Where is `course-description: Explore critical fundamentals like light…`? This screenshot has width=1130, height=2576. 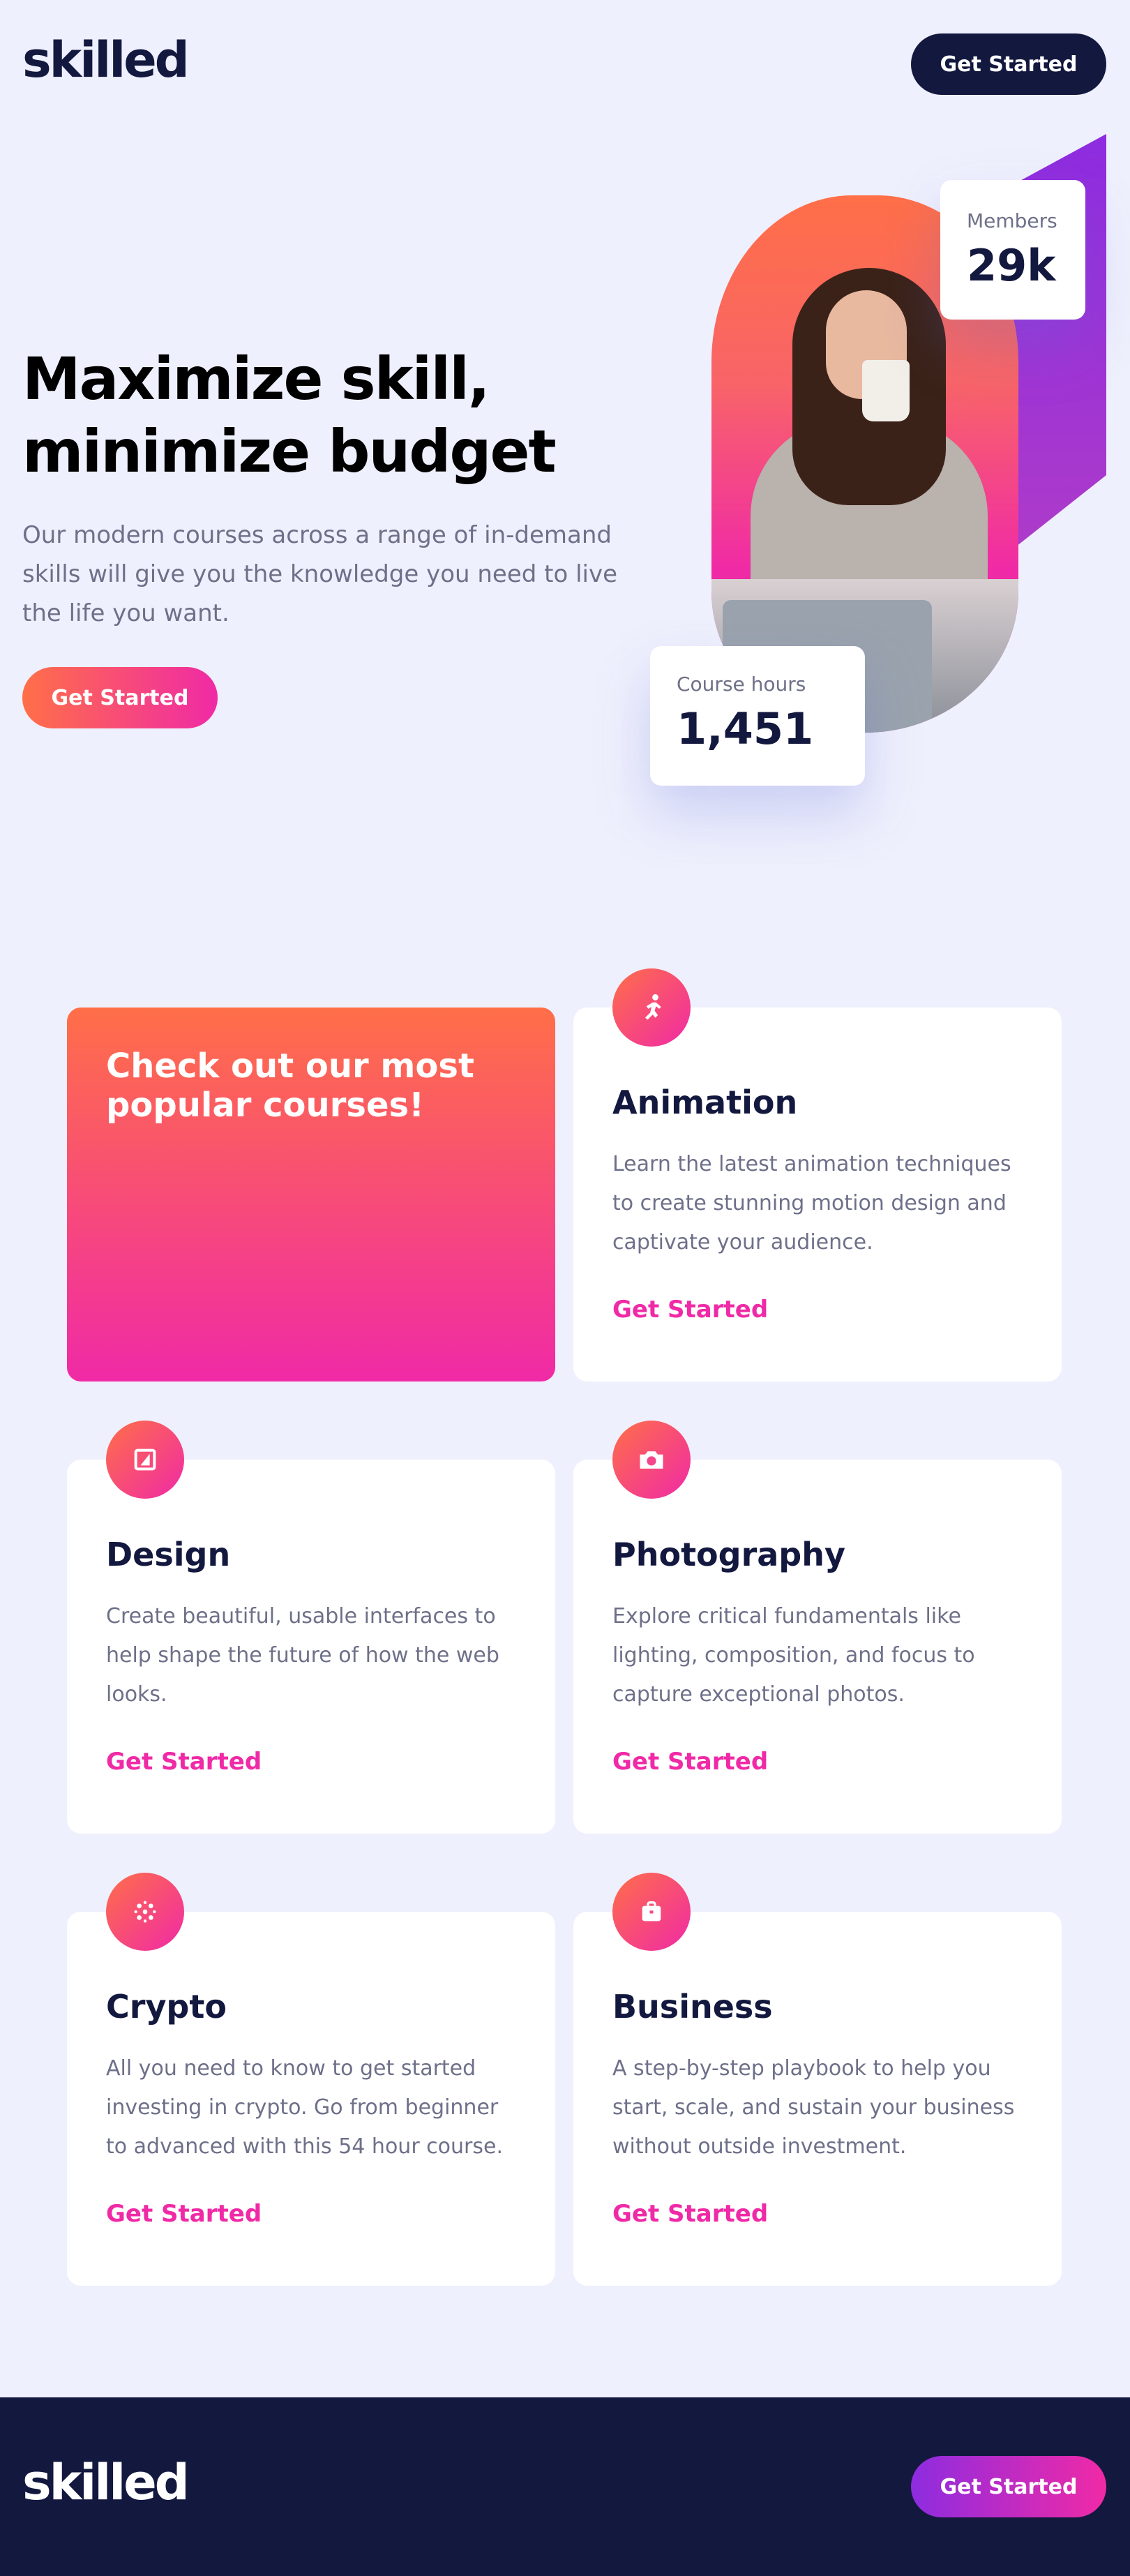 course-description: Explore critical fundamentals like light… is located at coordinates (793, 1655).